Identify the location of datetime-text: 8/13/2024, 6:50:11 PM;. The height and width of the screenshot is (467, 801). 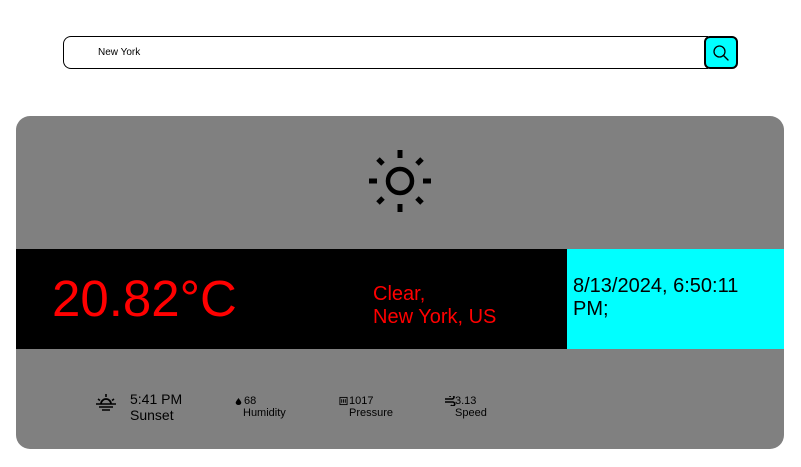
(656, 297).